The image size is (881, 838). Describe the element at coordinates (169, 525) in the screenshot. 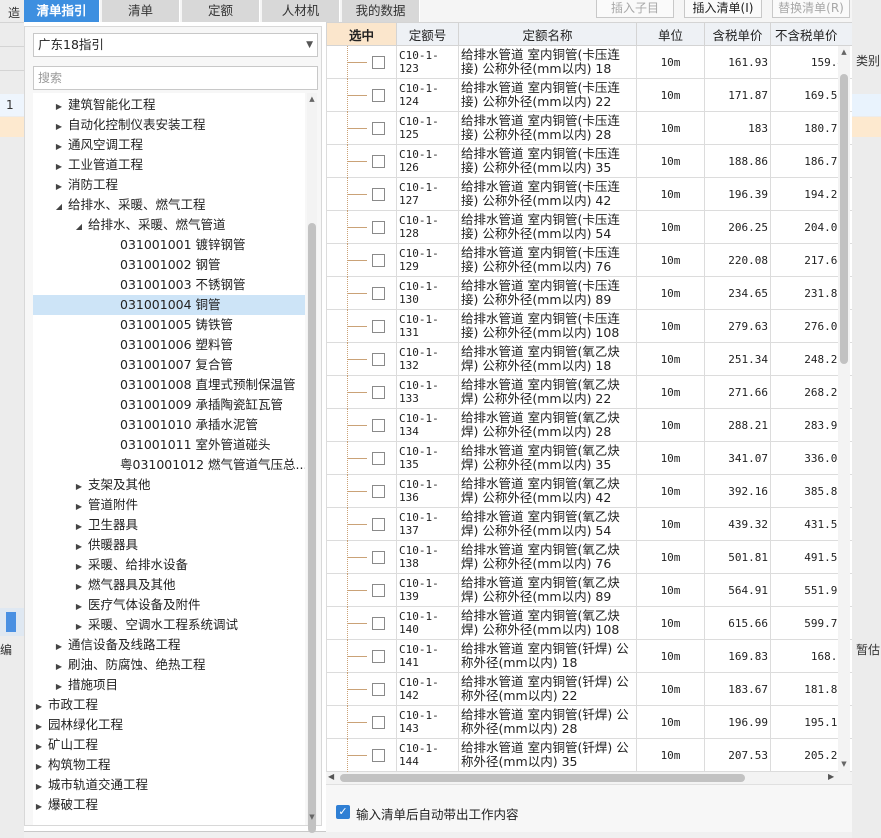

I see `tree-folder-node: ▶ 卫生器具` at that location.